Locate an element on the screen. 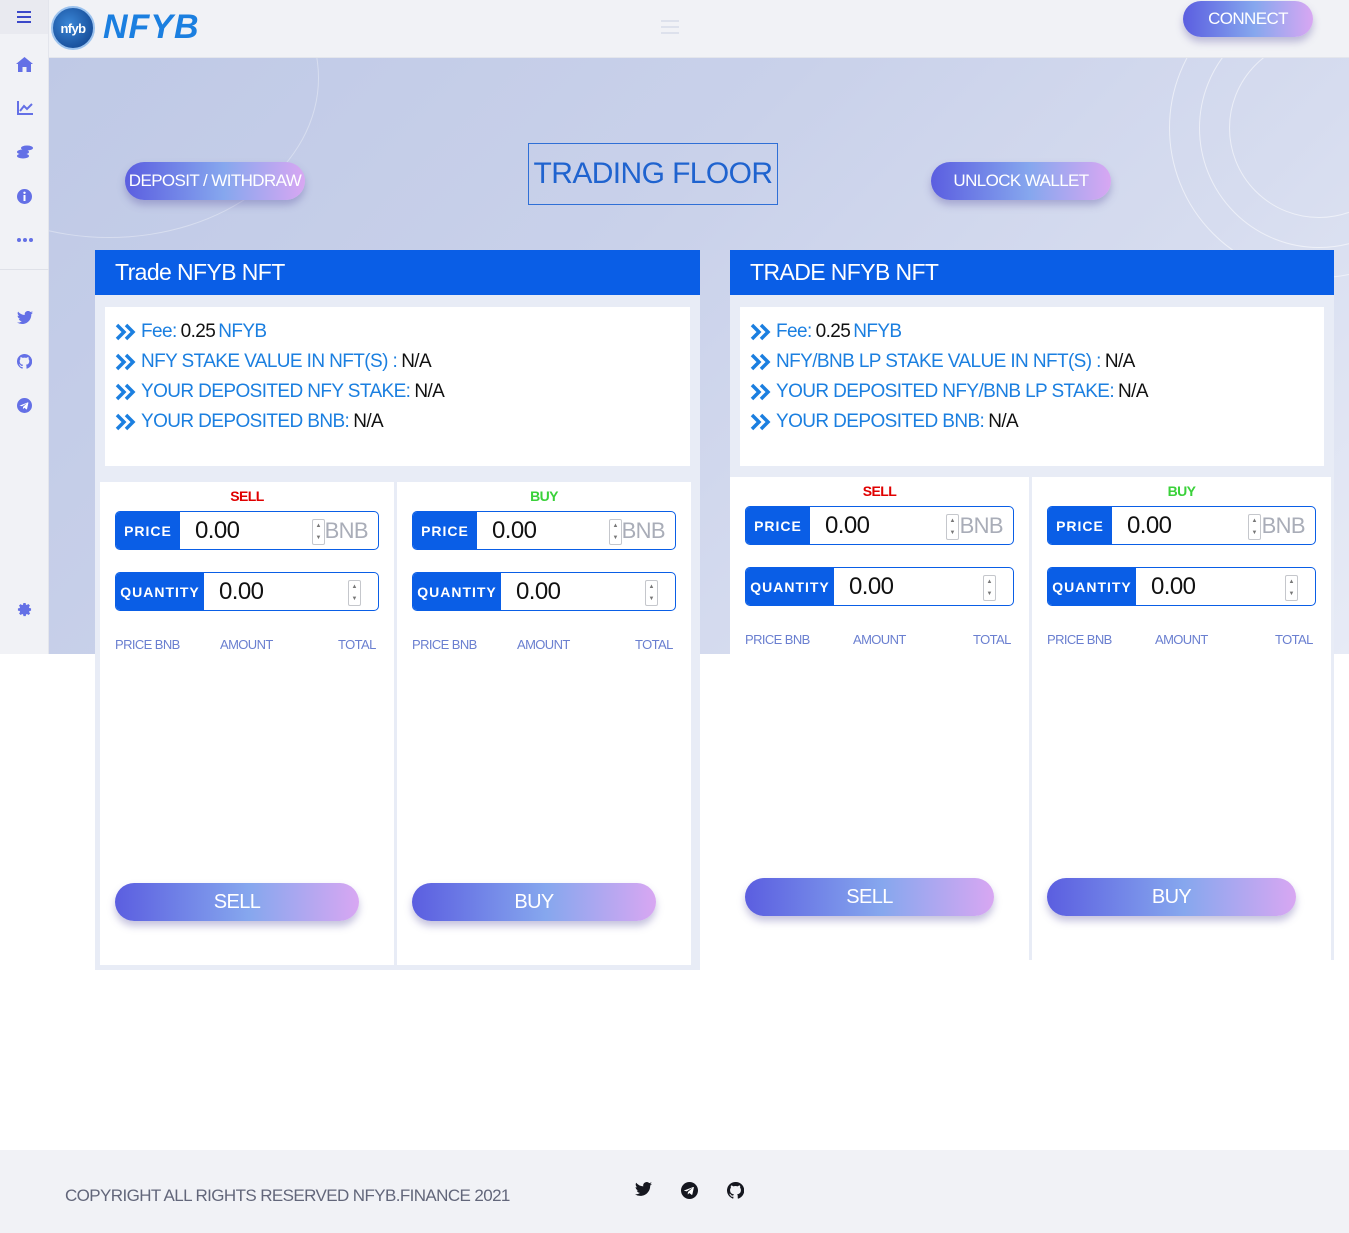 The height and width of the screenshot is (1233, 1349). sidebar-item-chart is located at coordinates (24, 108).